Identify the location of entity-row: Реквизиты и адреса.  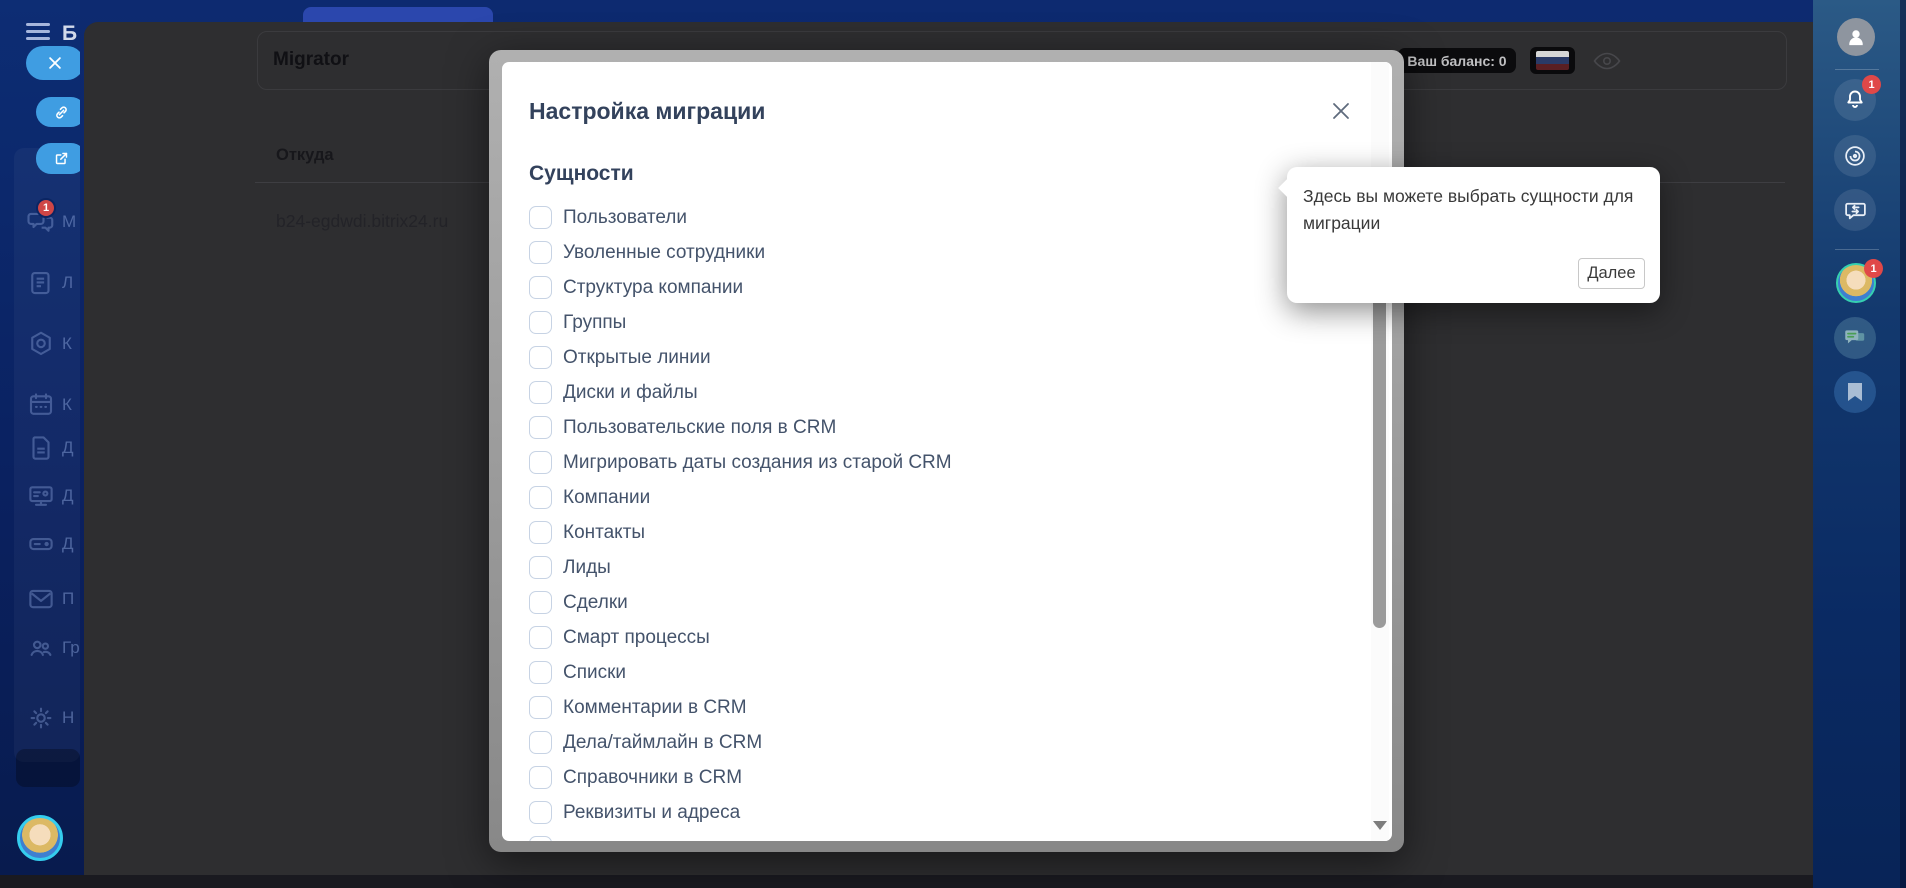
(940, 812).